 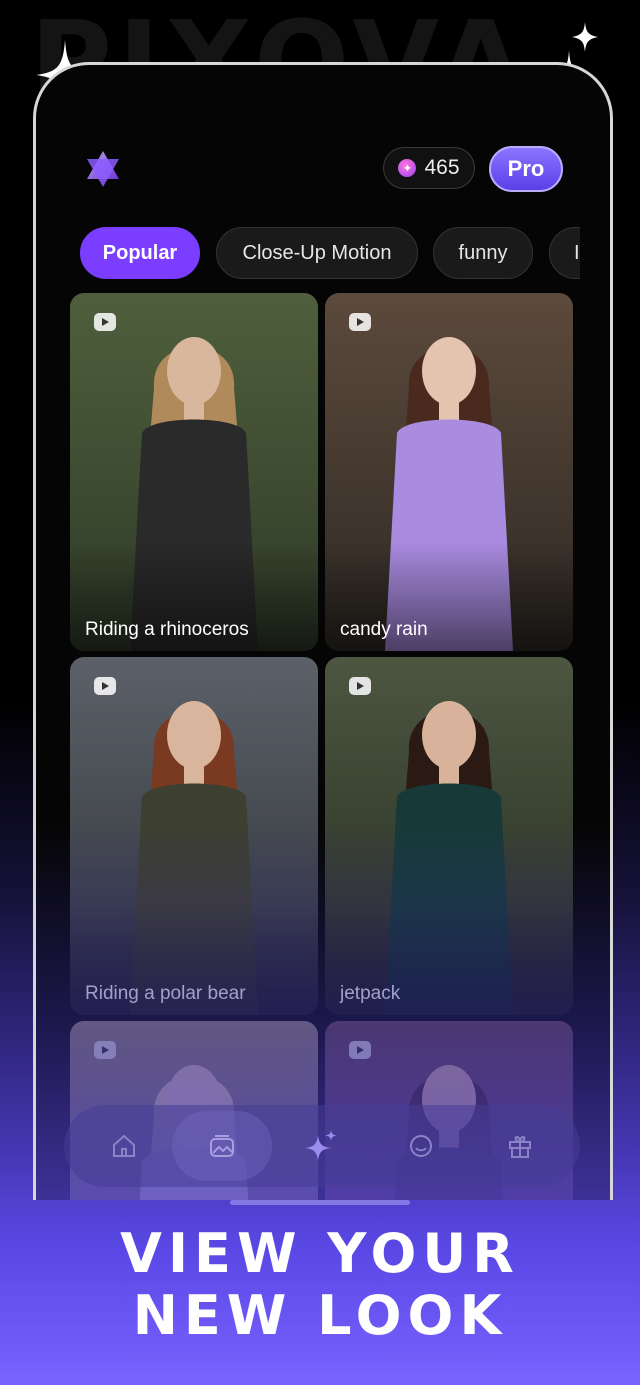 What do you see at coordinates (564, 253) in the screenshot?
I see `chip-next: I` at bounding box center [564, 253].